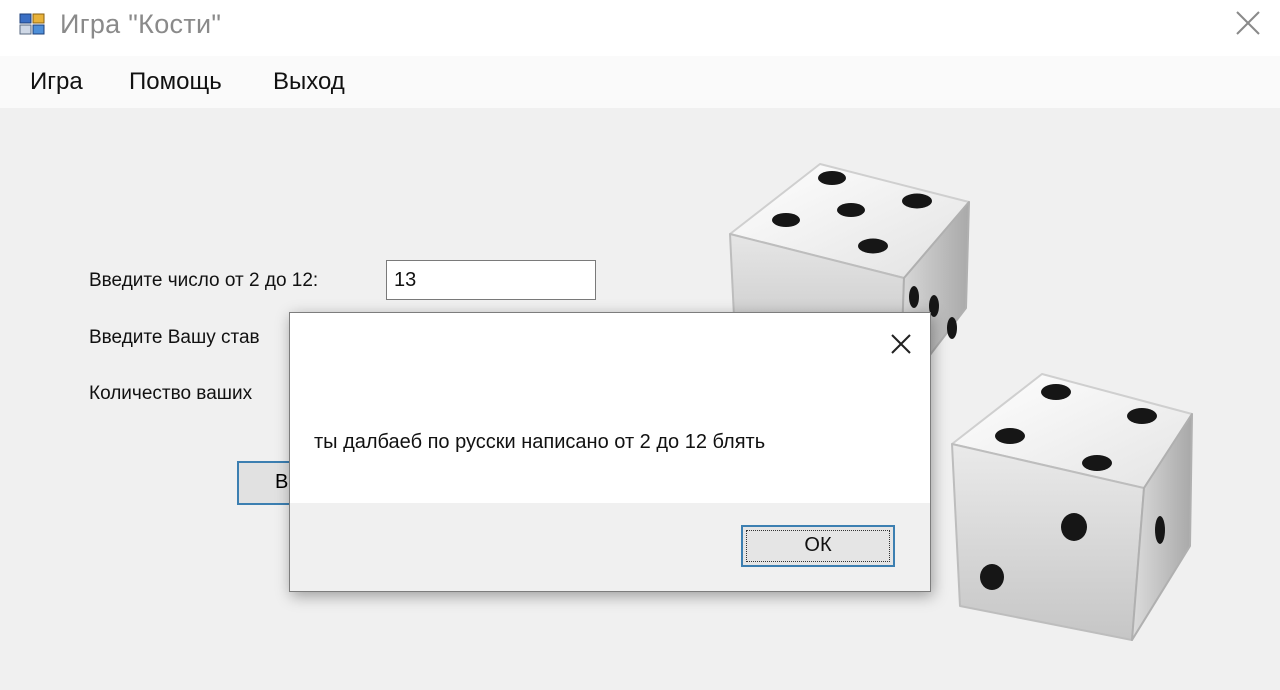  What do you see at coordinates (171, 393) in the screenshot?
I see `count-label: Количество ваших` at bounding box center [171, 393].